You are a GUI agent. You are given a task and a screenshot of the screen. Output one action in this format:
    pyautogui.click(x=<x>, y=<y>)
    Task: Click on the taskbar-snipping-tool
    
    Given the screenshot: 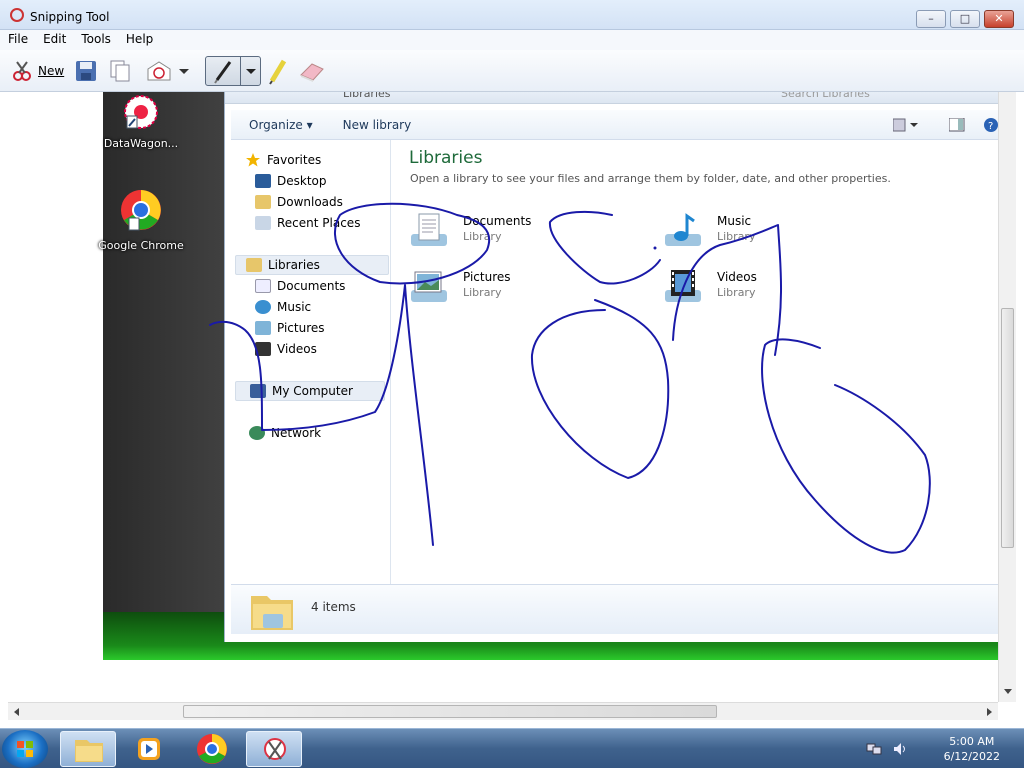 What is the action you would take?
    pyautogui.click(x=274, y=749)
    